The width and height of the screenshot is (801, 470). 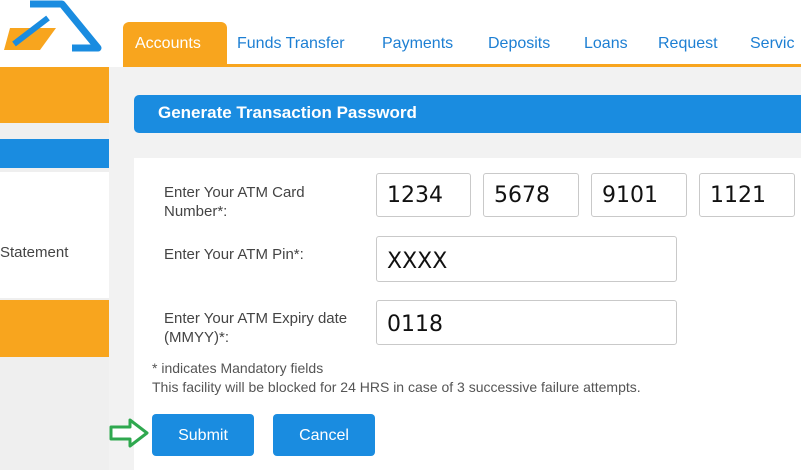 What do you see at coordinates (639, 195) in the screenshot?
I see `atm-card-input-3: 9101` at bounding box center [639, 195].